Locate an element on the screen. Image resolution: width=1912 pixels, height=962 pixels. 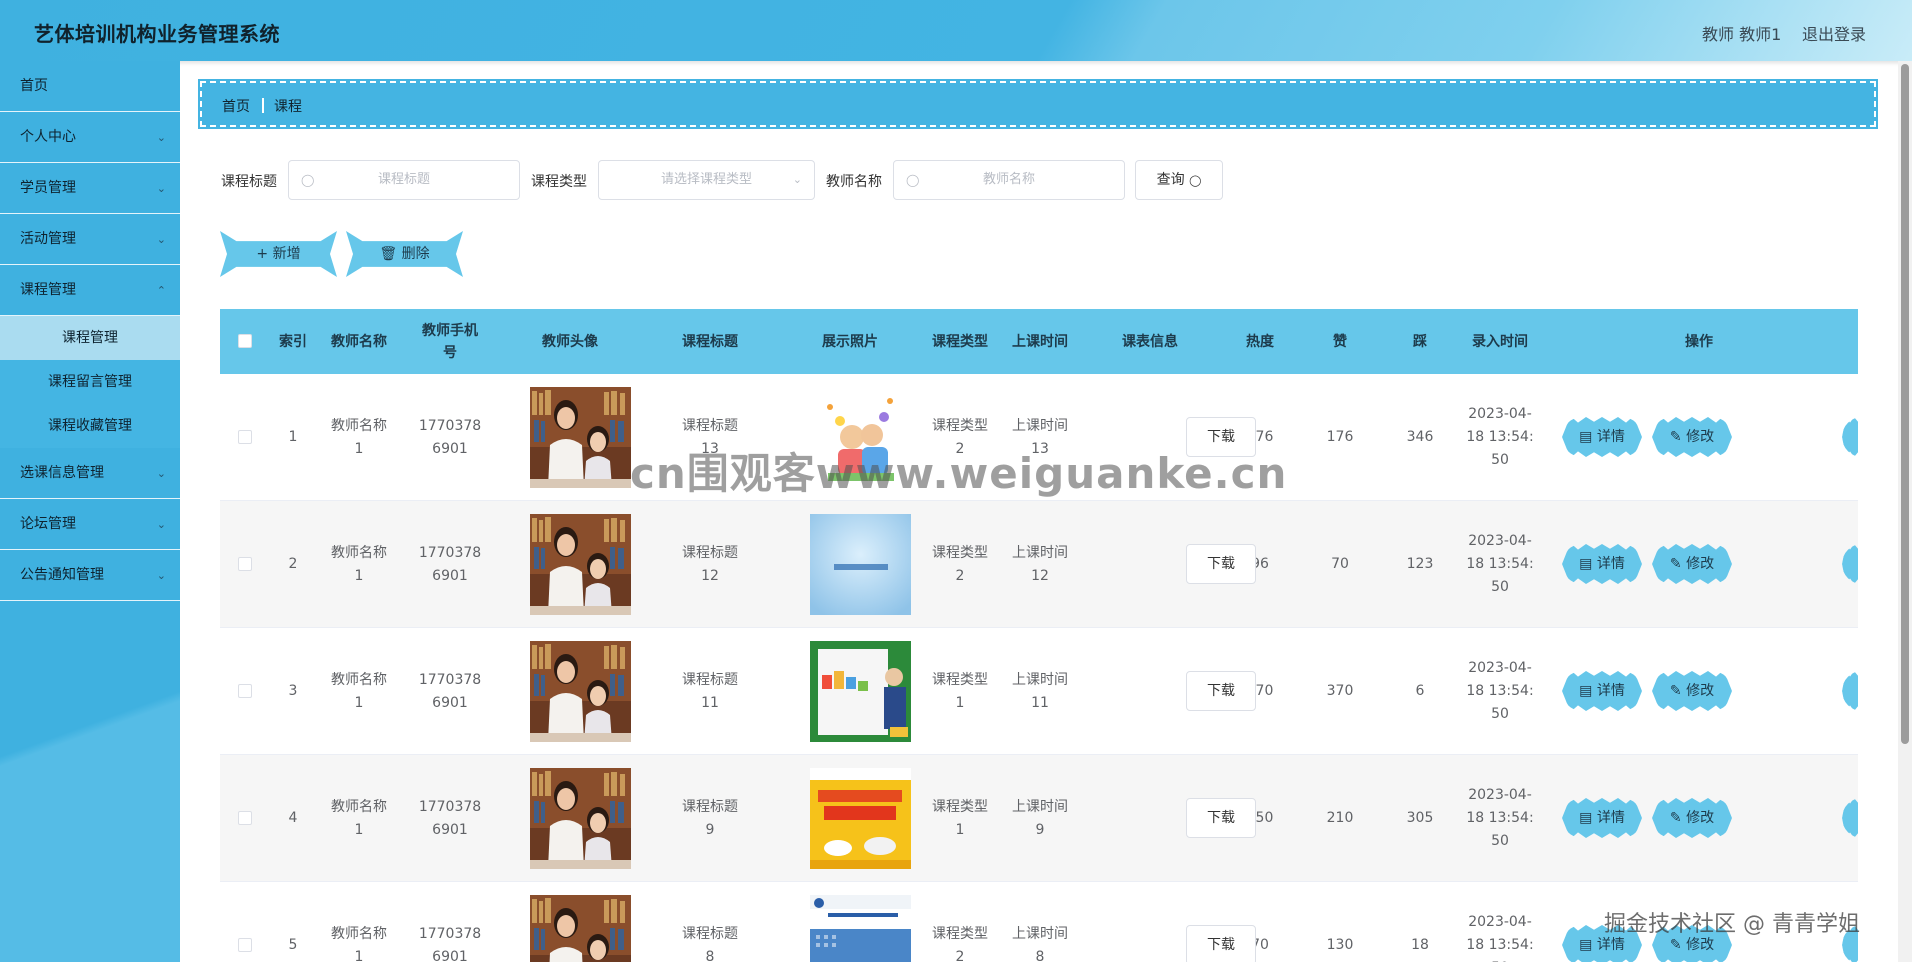
breadcrumb-home: 首页 is located at coordinates (236, 106).